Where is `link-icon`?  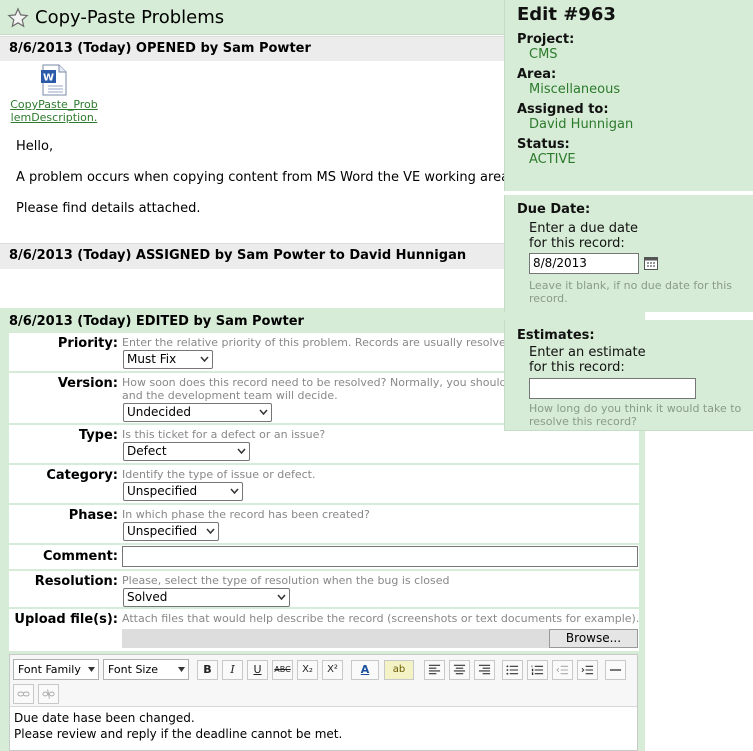 link-icon is located at coordinates (23, 694).